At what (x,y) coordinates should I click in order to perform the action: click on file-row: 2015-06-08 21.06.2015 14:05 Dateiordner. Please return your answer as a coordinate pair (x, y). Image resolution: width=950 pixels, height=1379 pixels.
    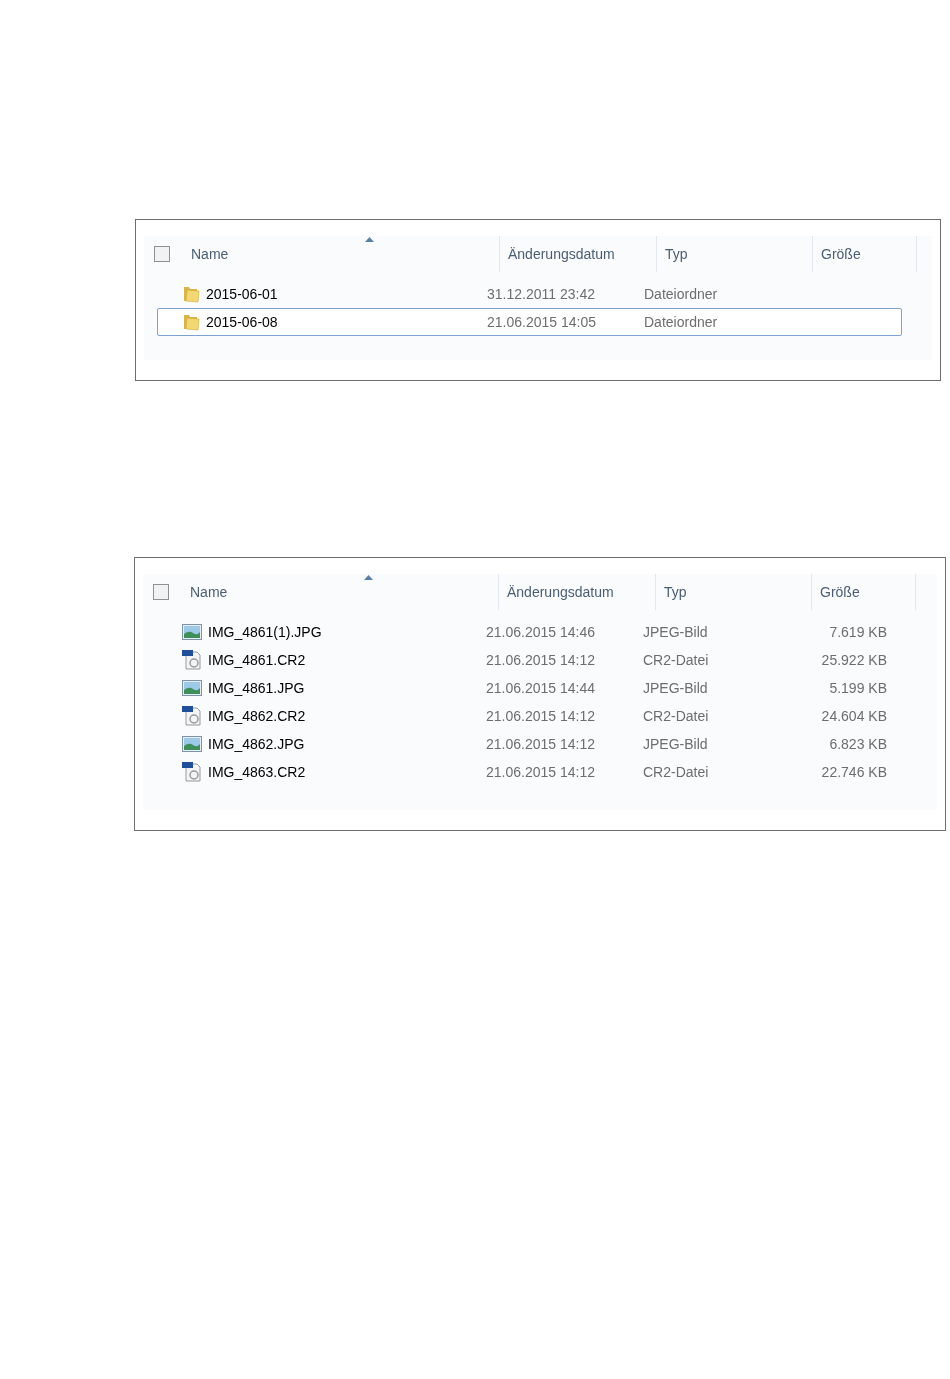
    Looking at the image, I should click on (529, 322).